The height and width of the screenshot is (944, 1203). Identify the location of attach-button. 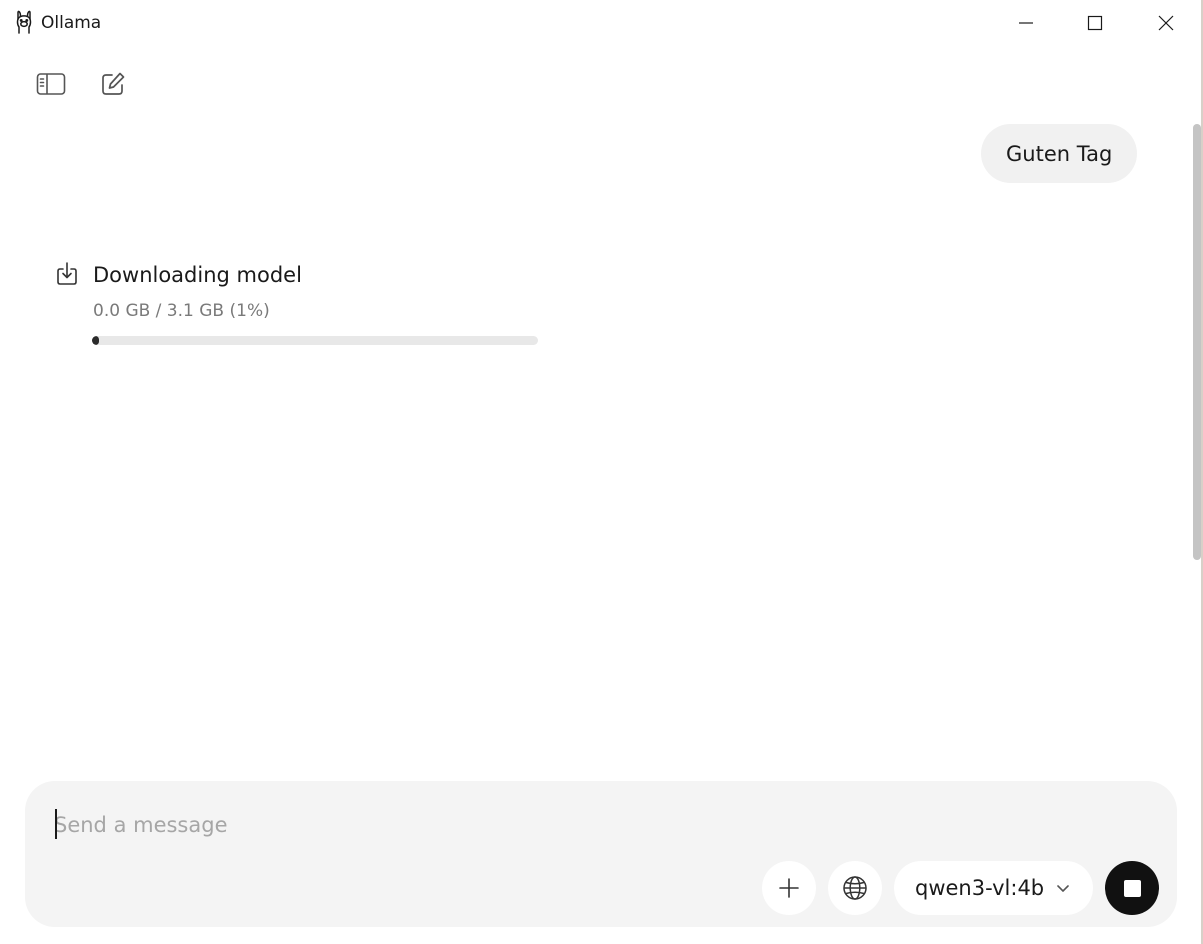
(789, 888).